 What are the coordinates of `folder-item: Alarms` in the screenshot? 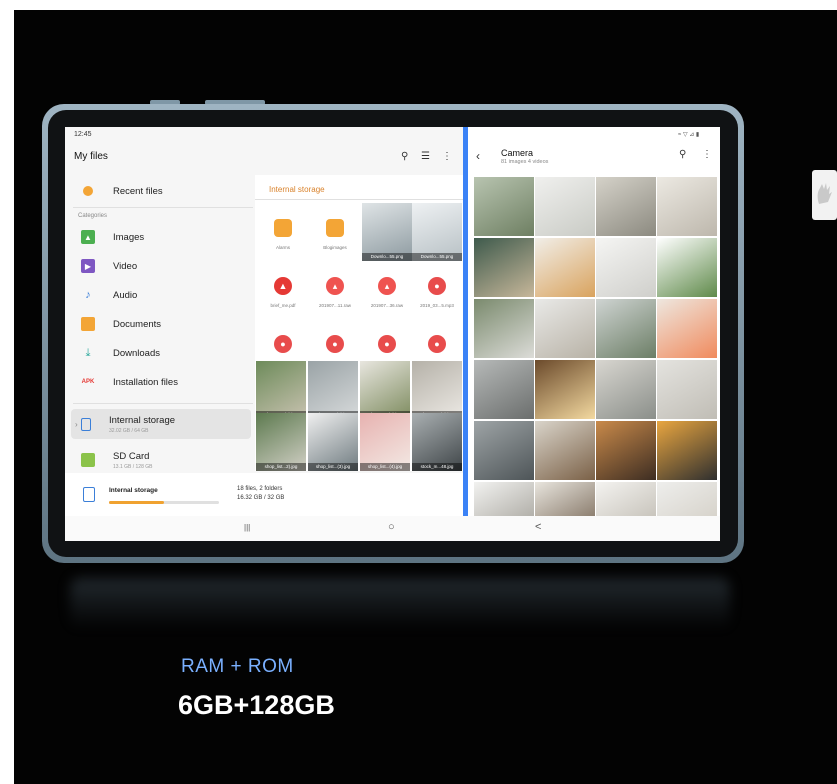 It's located at (283, 232).